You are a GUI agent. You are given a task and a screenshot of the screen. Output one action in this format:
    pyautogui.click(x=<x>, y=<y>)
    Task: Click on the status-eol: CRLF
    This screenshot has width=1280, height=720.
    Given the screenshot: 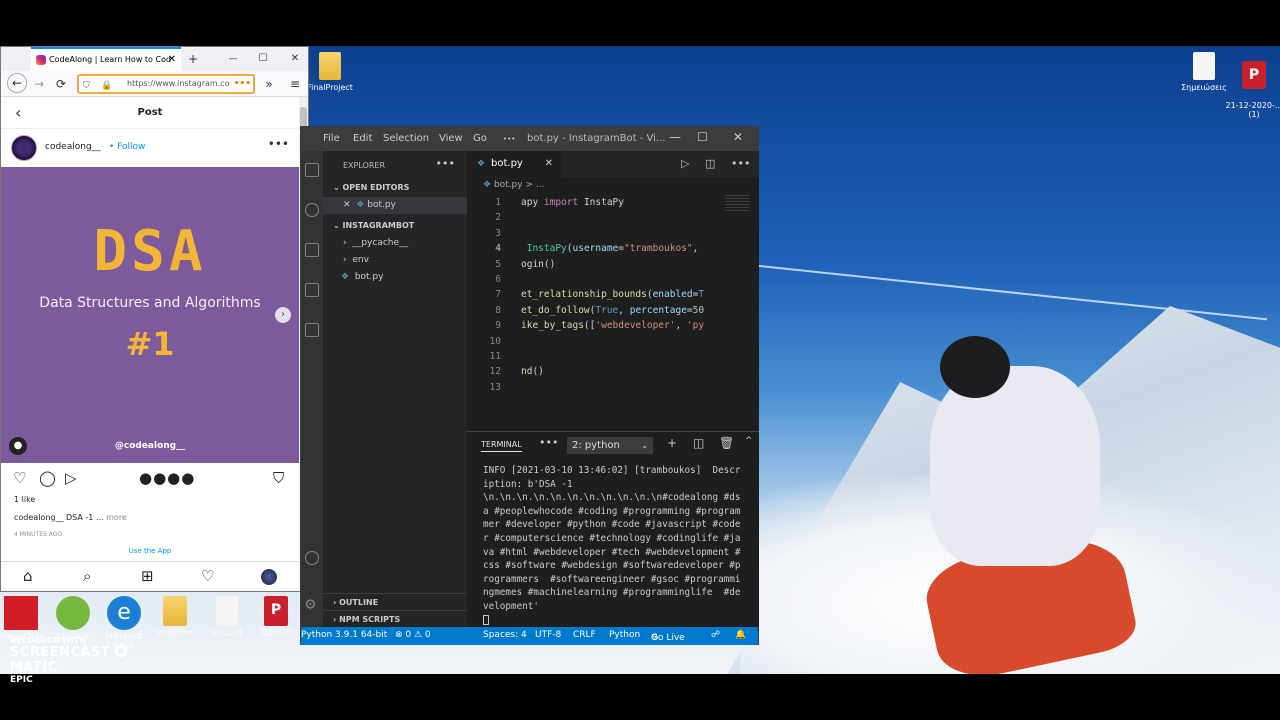 What is the action you would take?
    pyautogui.click(x=584, y=635)
    